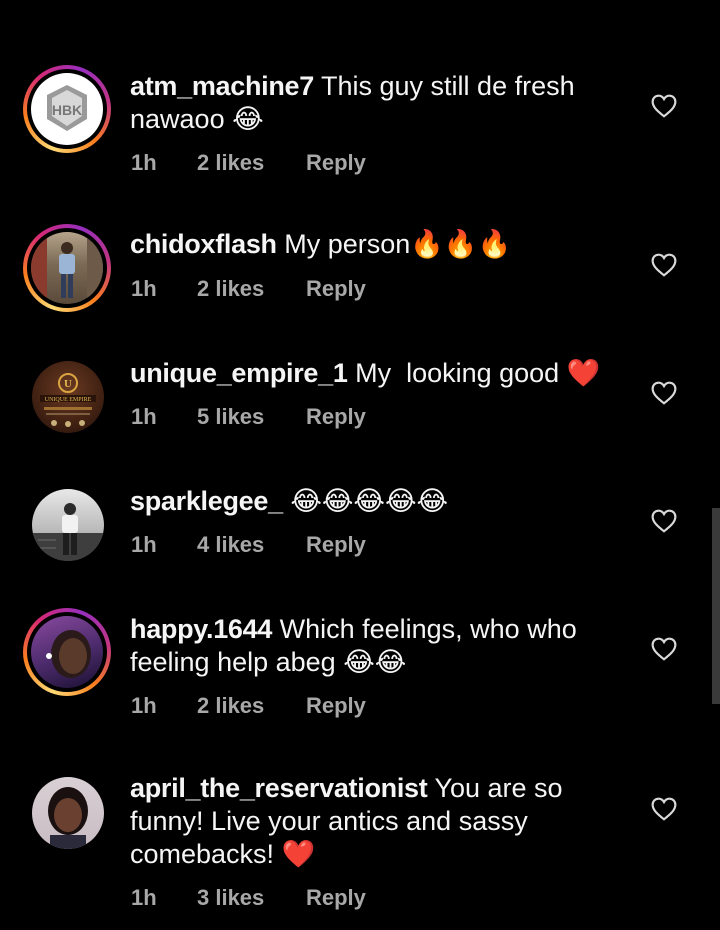  I want to click on comment-username: sparklegee_, so click(206, 501).